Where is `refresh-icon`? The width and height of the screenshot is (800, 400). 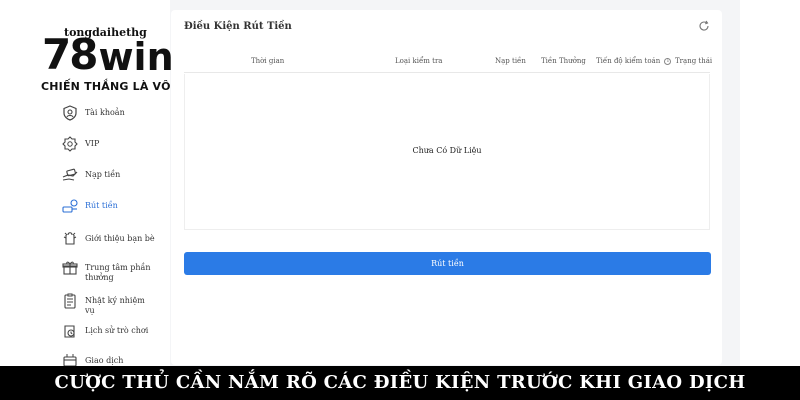
refresh-icon is located at coordinates (704, 26).